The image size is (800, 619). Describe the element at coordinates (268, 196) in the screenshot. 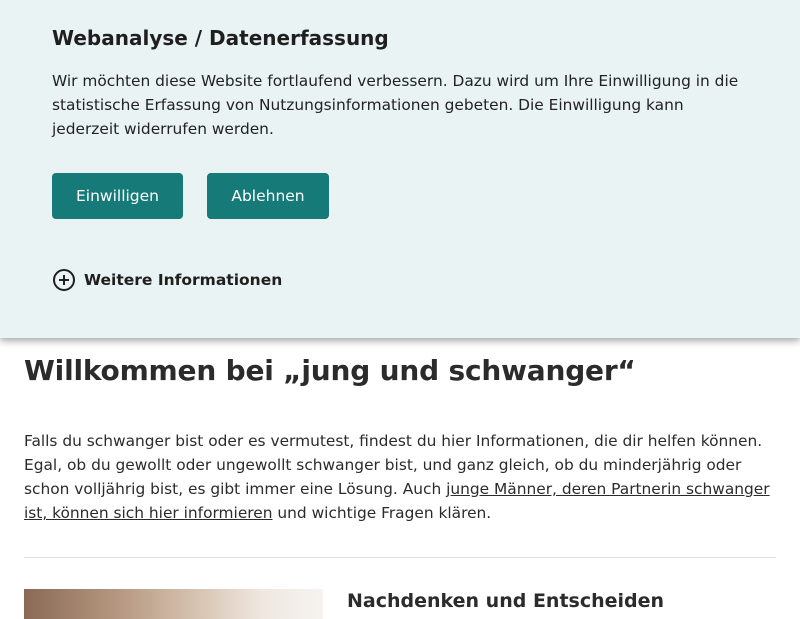

I see `decline-button: Ablehnen` at that location.